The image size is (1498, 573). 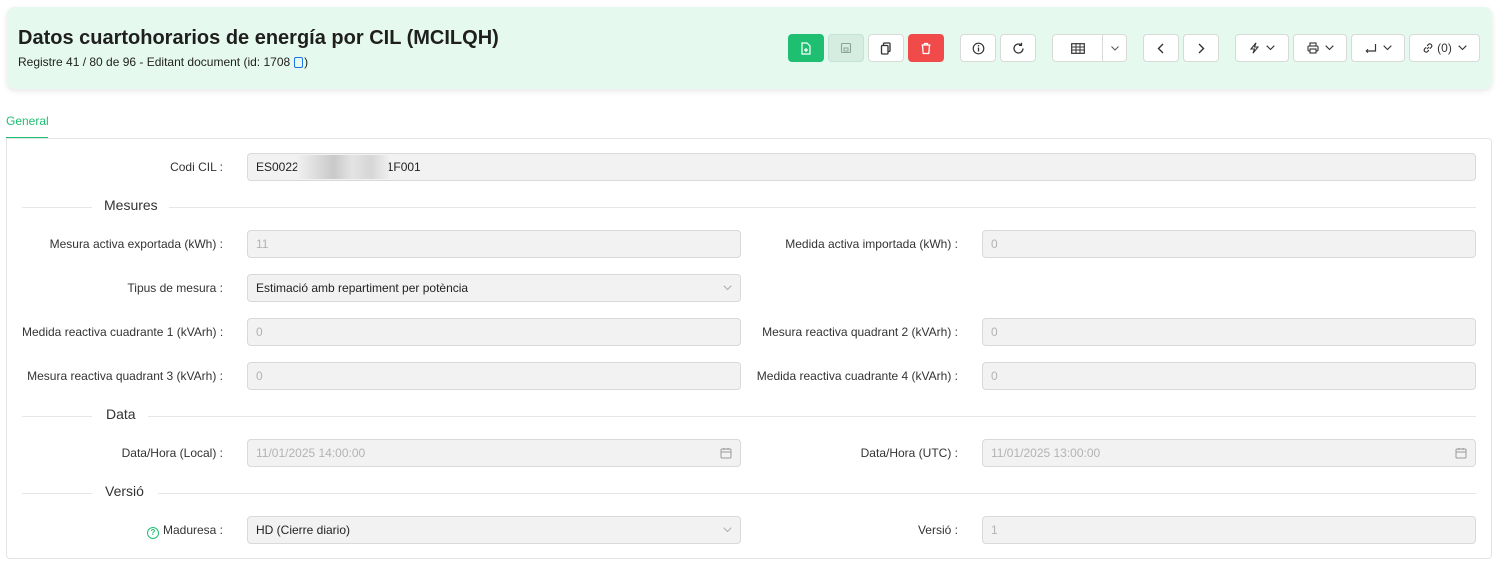 What do you see at coordinates (1229, 530) in the screenshot?
I see `versio-input: 1` at bounding box center [1229, 530].